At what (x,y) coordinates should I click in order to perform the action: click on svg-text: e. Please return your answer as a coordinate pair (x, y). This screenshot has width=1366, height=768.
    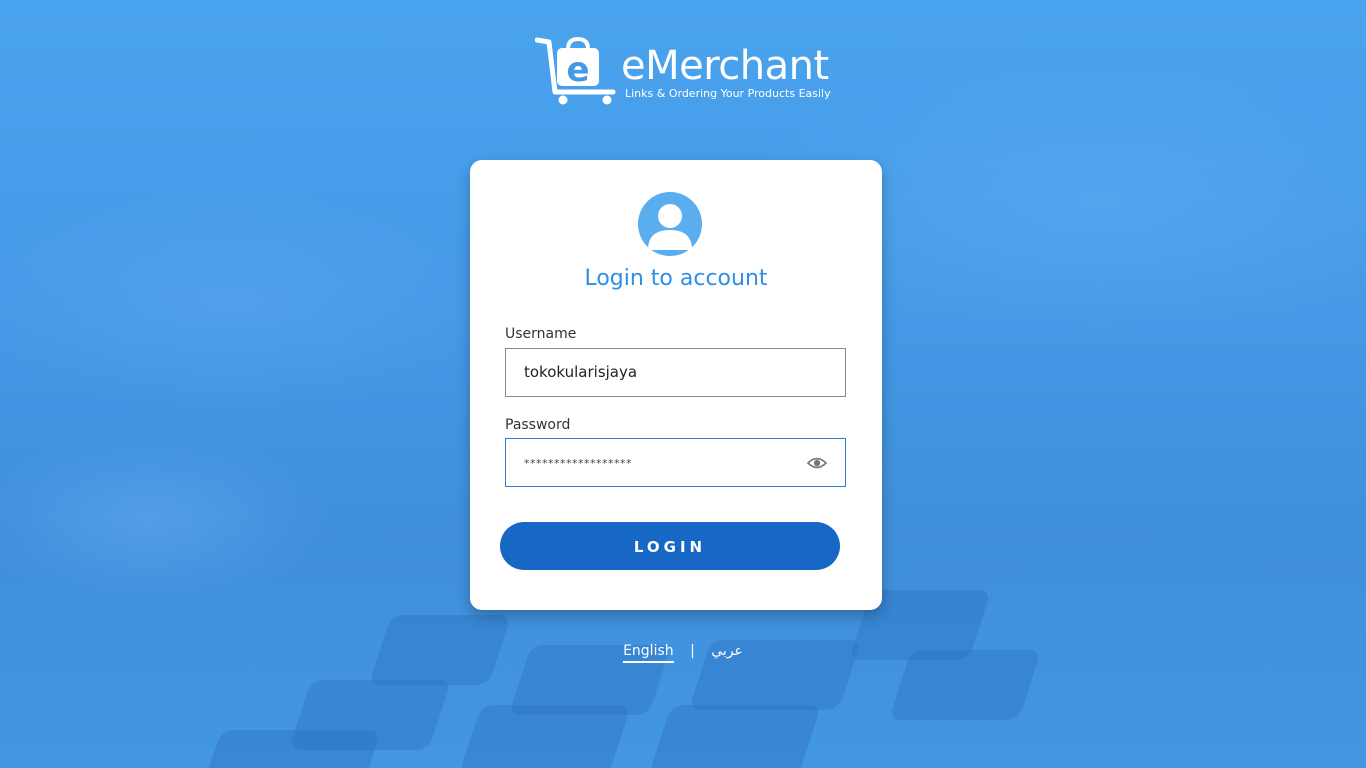
    Looking at the image, I should click on (577, 70).